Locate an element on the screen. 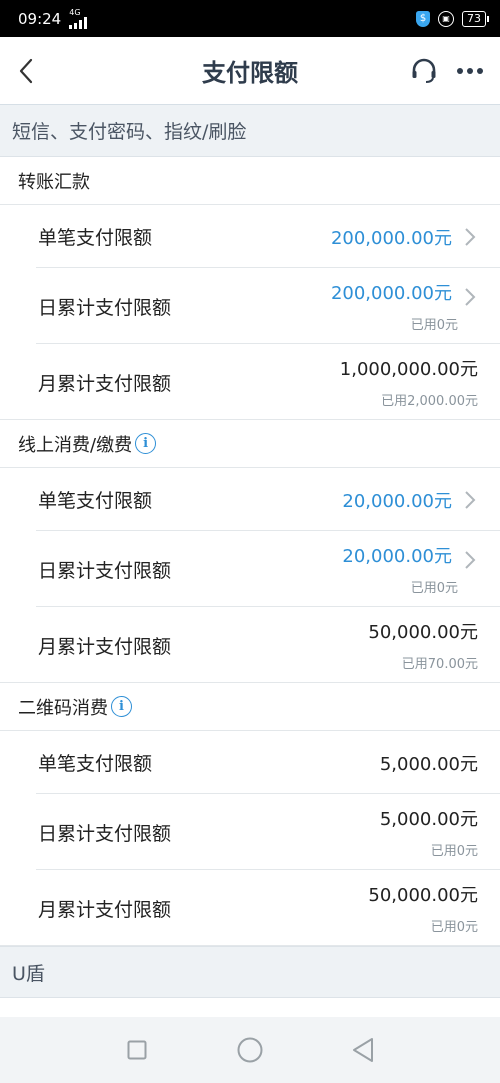 This screenshot has height=1083, width=500. status-time: 09:24 is located at coordinates (40, 18).